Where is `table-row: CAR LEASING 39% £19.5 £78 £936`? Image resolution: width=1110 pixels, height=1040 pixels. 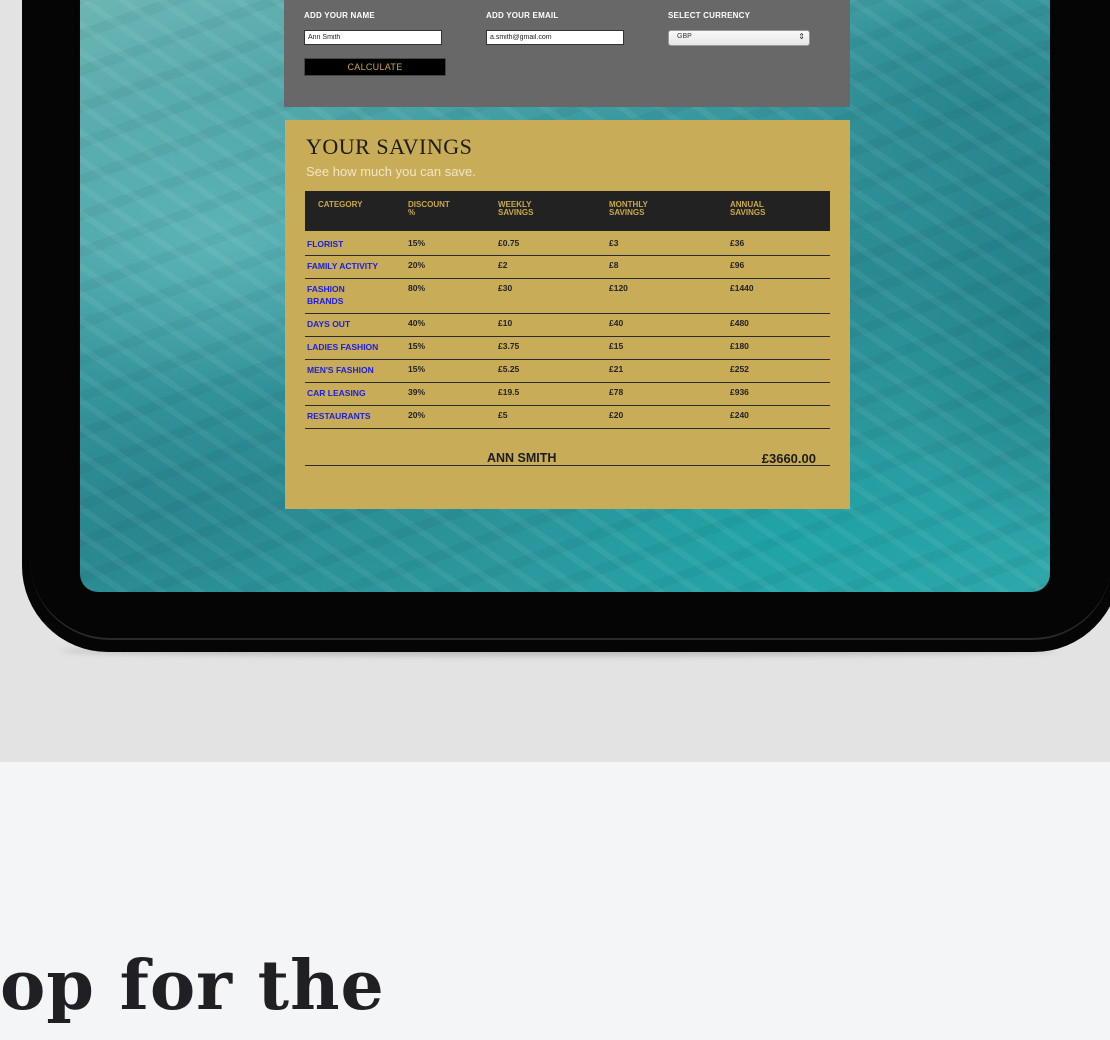
table-row: CAR LEASING 39% £19.5 £78 £936 is located at coordinates (567, 394).